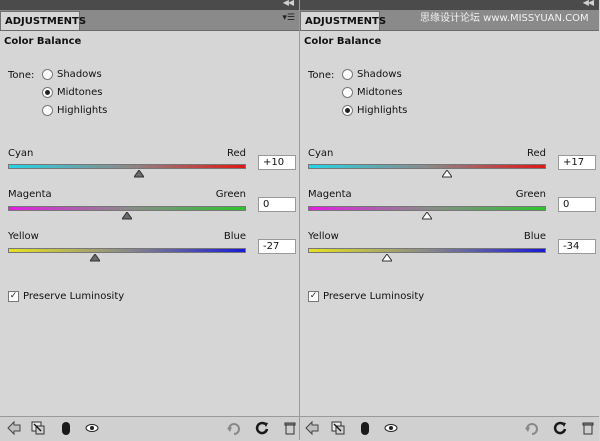  What do you see at coordinates (504, 18) in the screenshot?
I see `watermark: 思缘设计论坛 www.MISSYUAN.COM` at bounding box center [504, 18].